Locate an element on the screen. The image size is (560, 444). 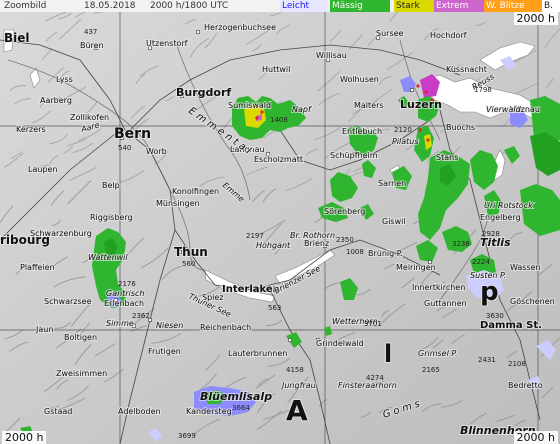
peak-elevation-p19: 3699 is located at coordinates (187, 436).